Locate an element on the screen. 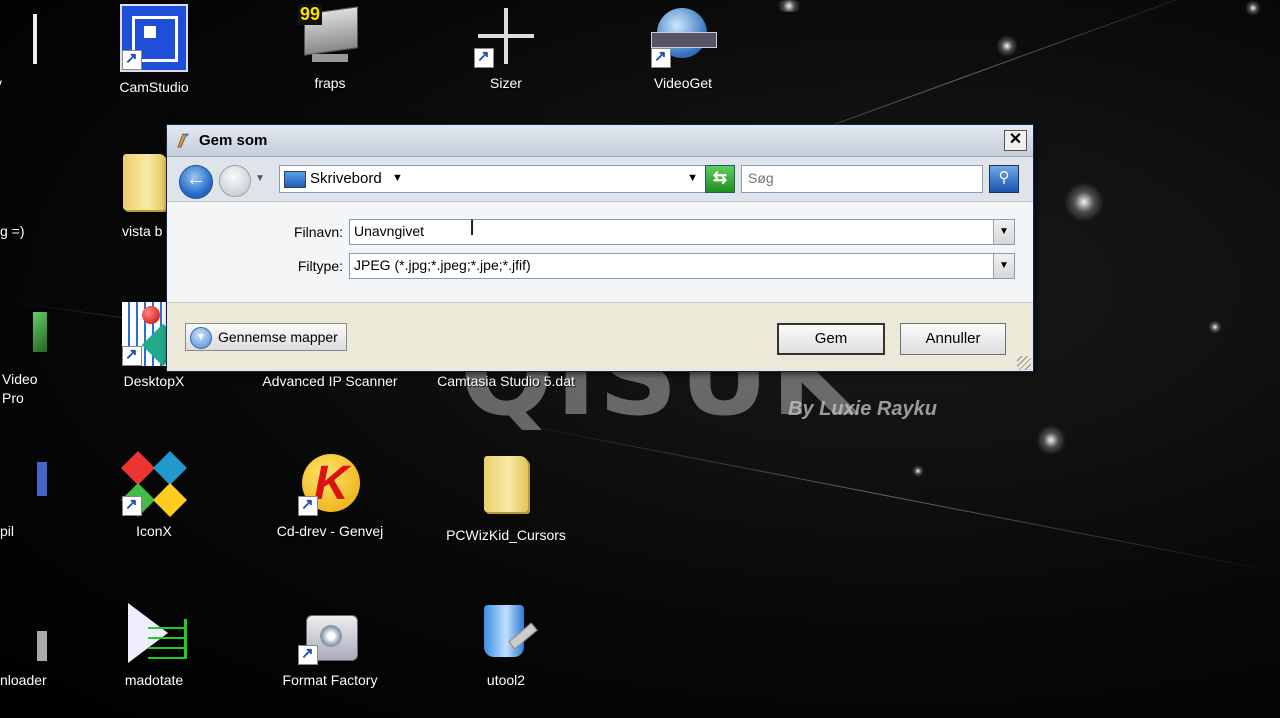 This screenshot has width=1280, height=718. resize-grip-icon is located at coordinates (1024, 363).